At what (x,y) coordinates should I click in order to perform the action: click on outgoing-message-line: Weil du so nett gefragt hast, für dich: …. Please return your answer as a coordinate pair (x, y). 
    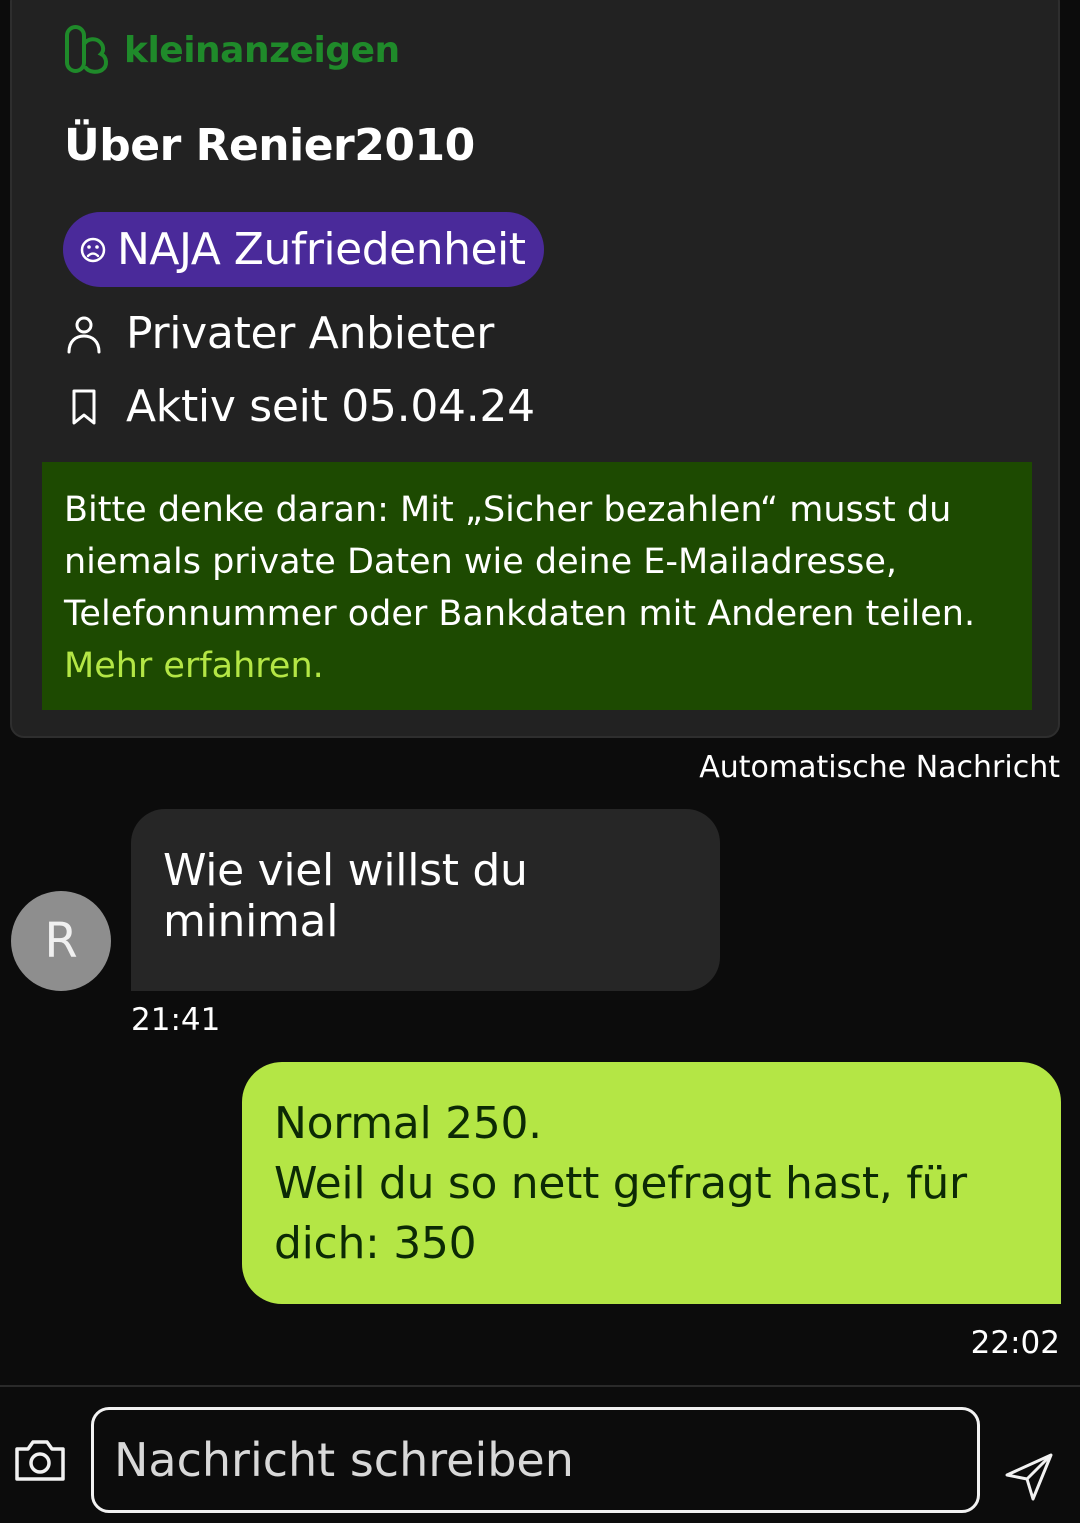
    Looking at the image, I should click on (620, 1213).